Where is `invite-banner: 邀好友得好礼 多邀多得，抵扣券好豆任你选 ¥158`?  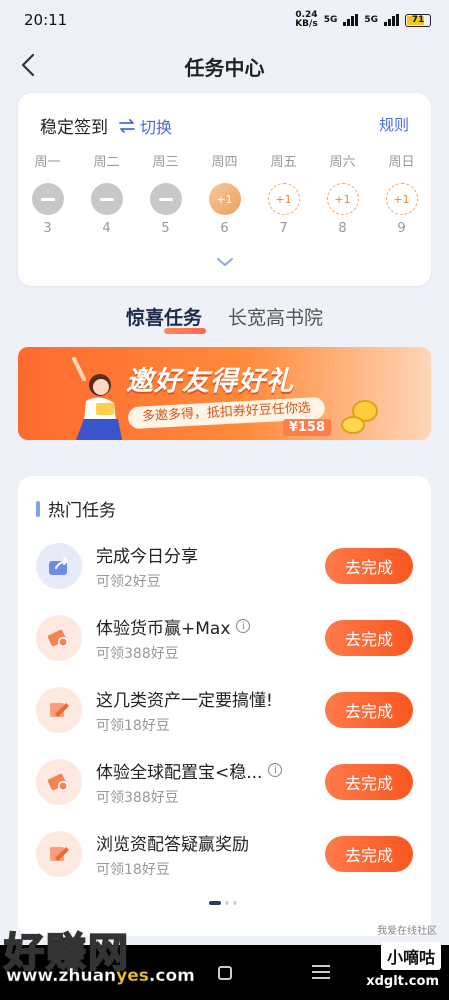
invite-banner: 邀好友得好礼 多邀多得，抵扣券好豆任你选 ¥158 is located at coordinates (224, 393).